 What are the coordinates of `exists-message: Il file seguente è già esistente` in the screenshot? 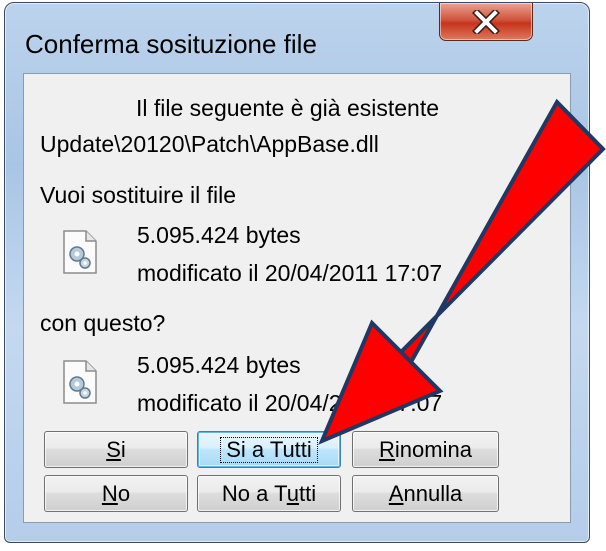 It's located at (288, 108).